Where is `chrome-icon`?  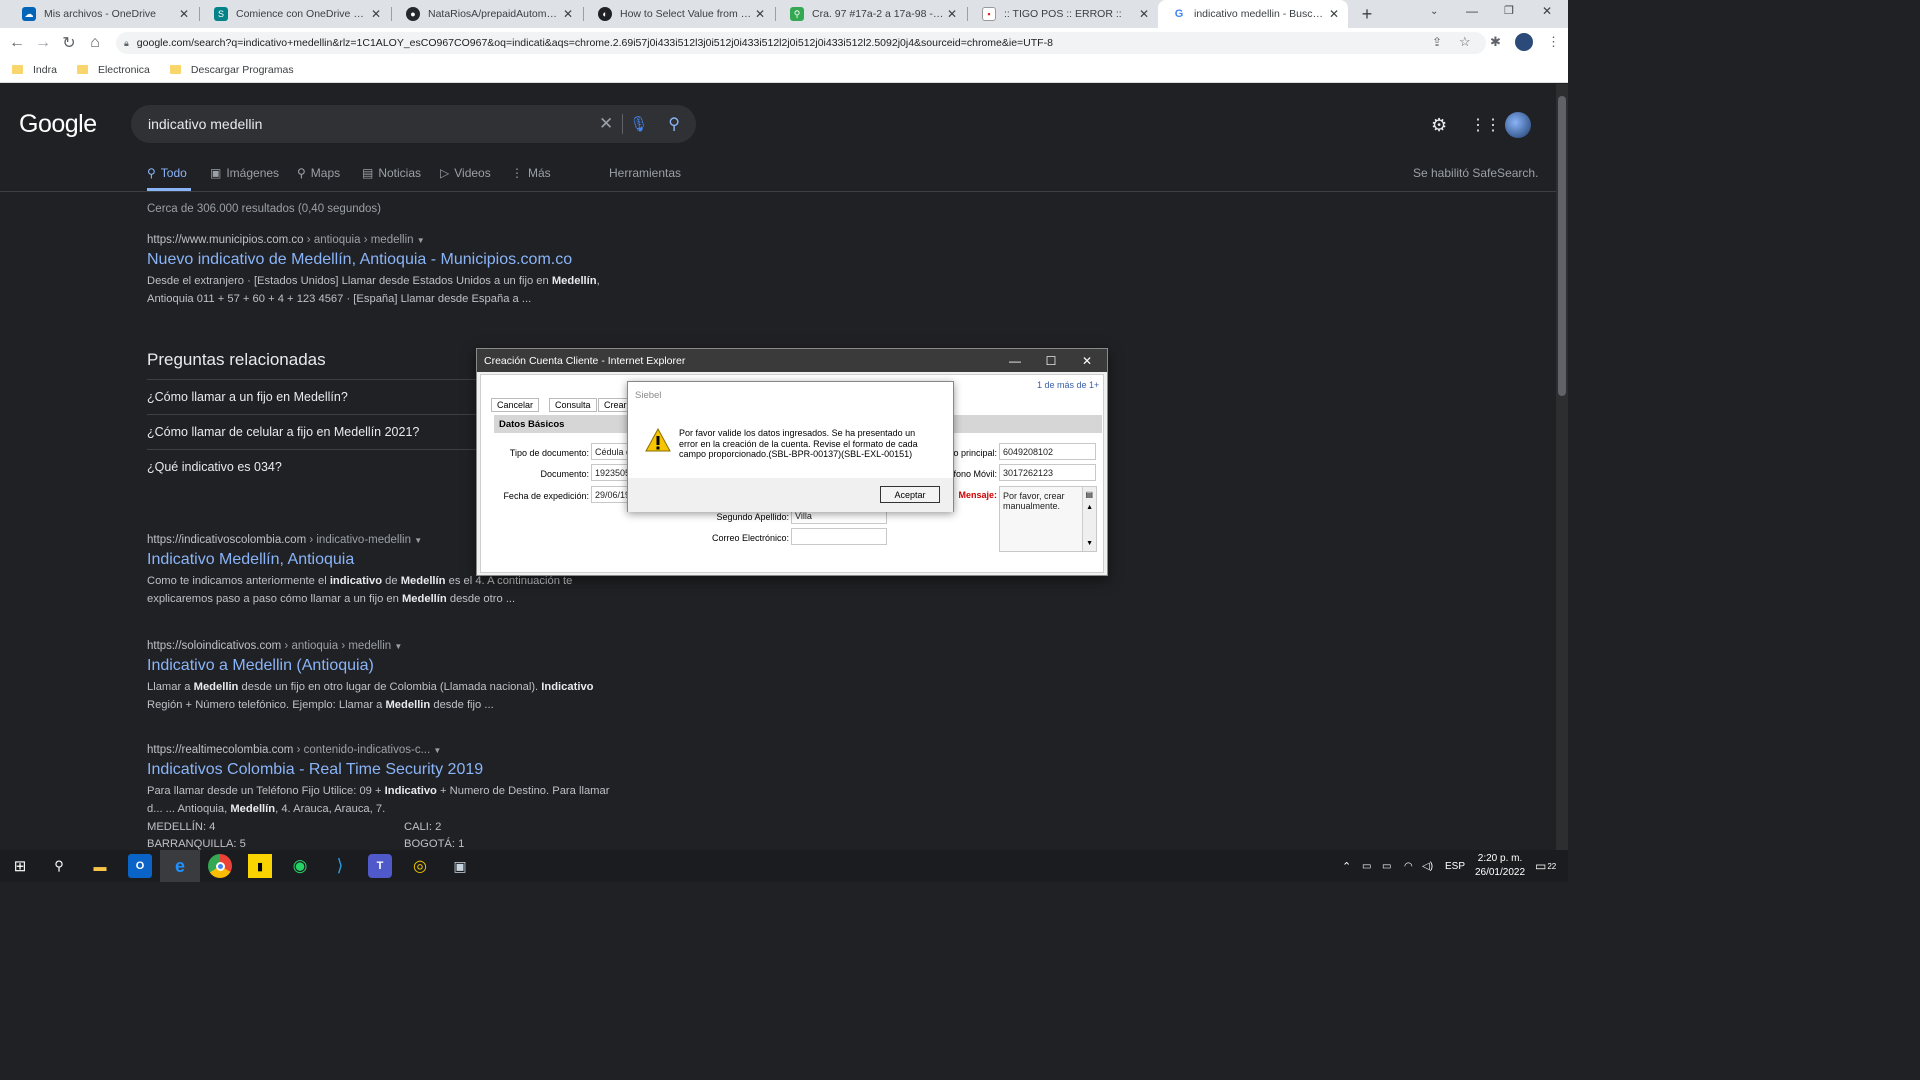 chrome-icon is located at coordinates (220, 866).